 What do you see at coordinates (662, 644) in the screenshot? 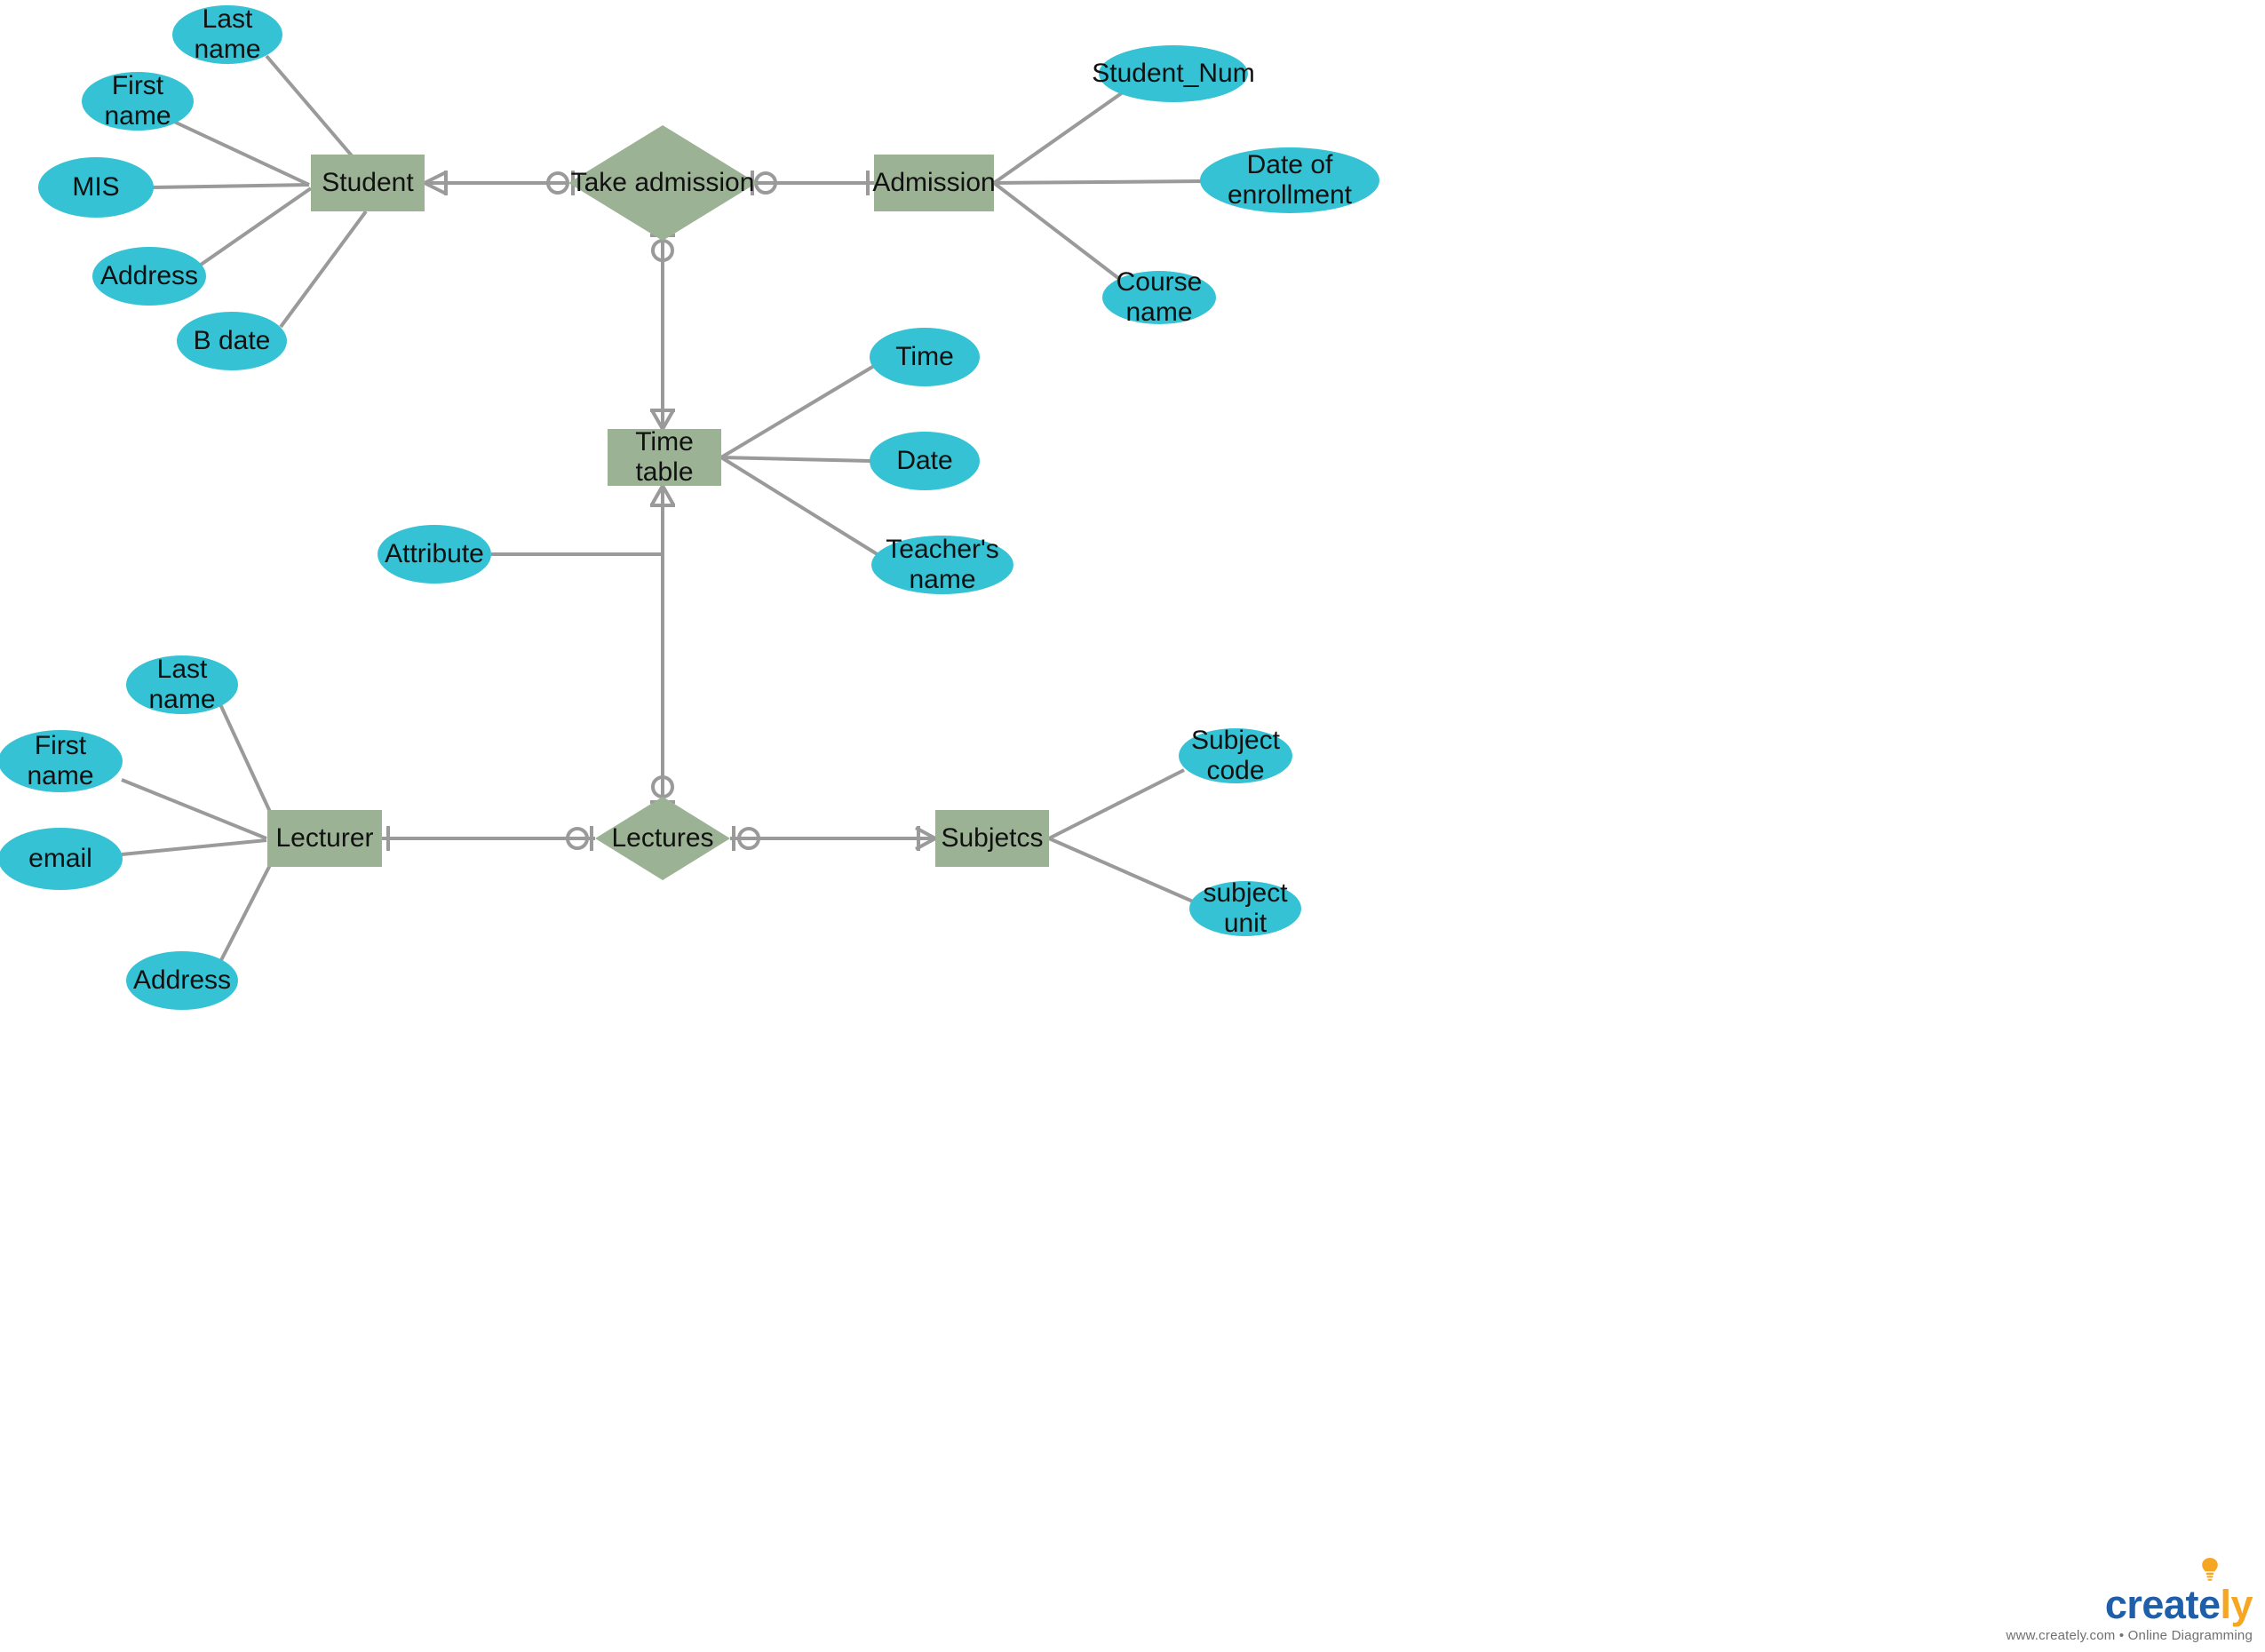
I see `connector-timetable-lectures` at bounding box center [662, 644].